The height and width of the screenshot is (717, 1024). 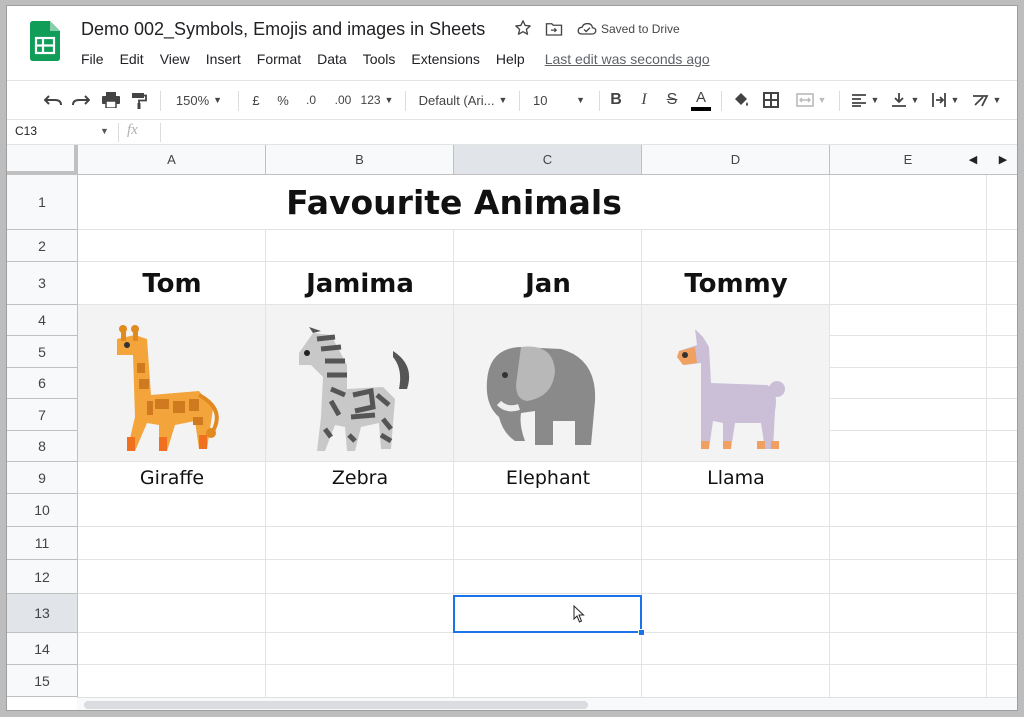 What do you see at coordinates (42, 543) in the screenshot?
I see `row-header-11: 11` at bounding box center [42, 543].